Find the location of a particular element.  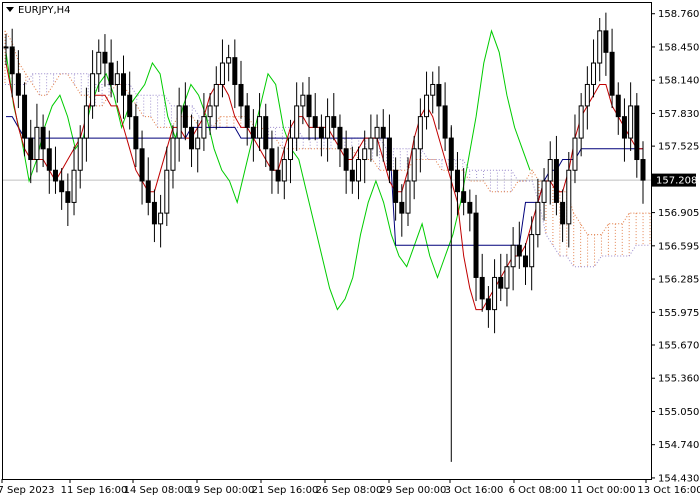

y-tick-label: 158.140 is located at coordinates (678, 81).